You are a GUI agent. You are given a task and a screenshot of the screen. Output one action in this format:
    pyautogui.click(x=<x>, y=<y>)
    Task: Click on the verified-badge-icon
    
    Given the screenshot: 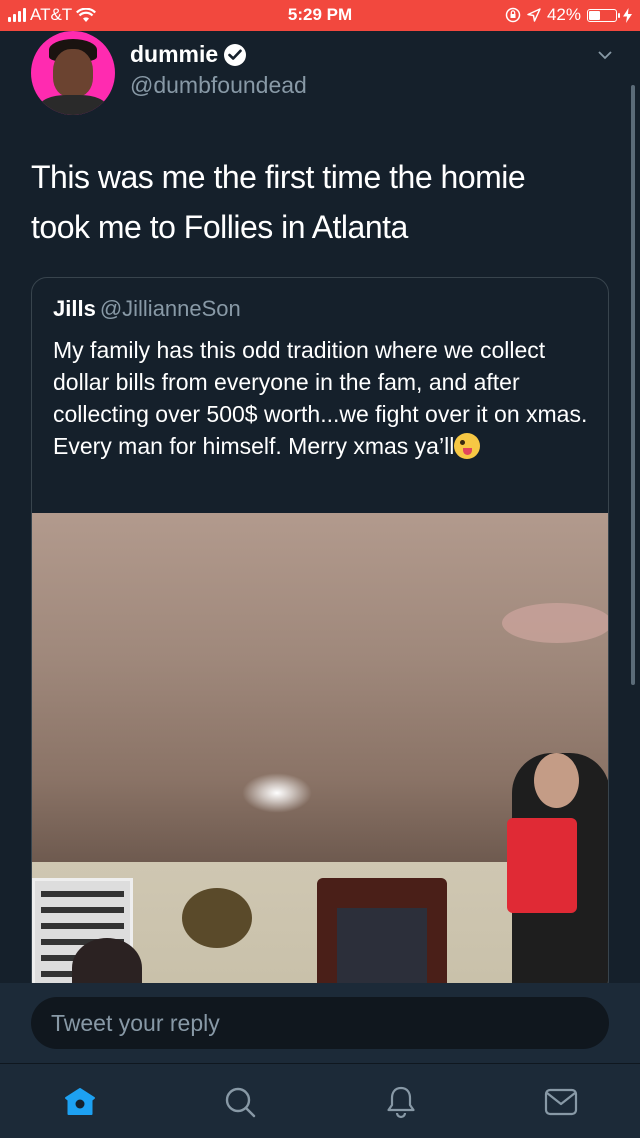 What is the action you would take?
    pyautogui.click(x=235, y=54)
    